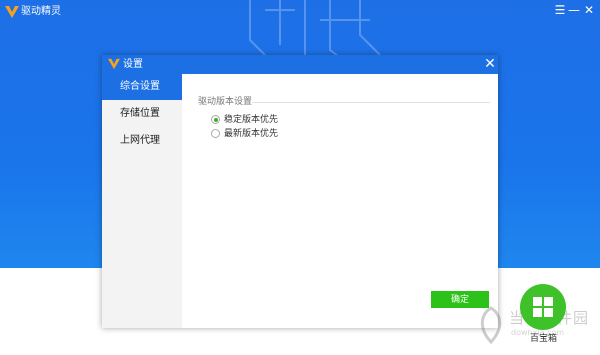 The image size is (600, 355). What do you see at coordinates (574, 10) in the screenshot?
I see `minimize-icon: —` at bounding box center [574, 10].